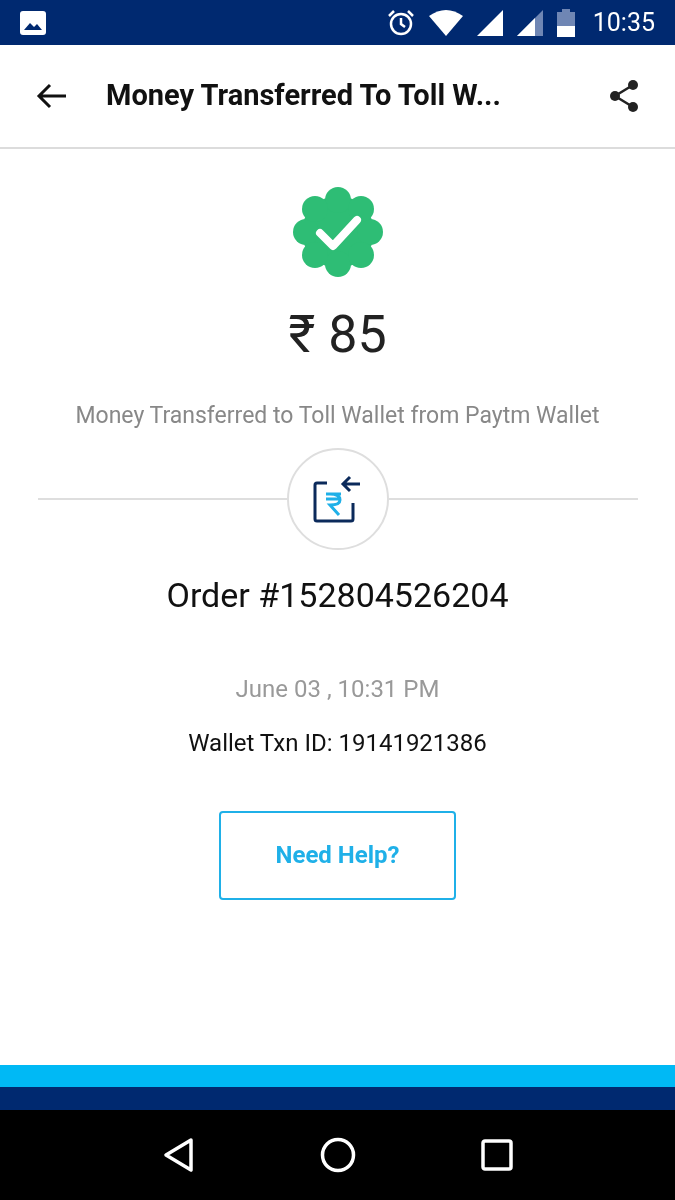  What do you see at coordinates (445, 22) in the screenshot?
I see `wifi-icon` at bounding box center [445, 22].